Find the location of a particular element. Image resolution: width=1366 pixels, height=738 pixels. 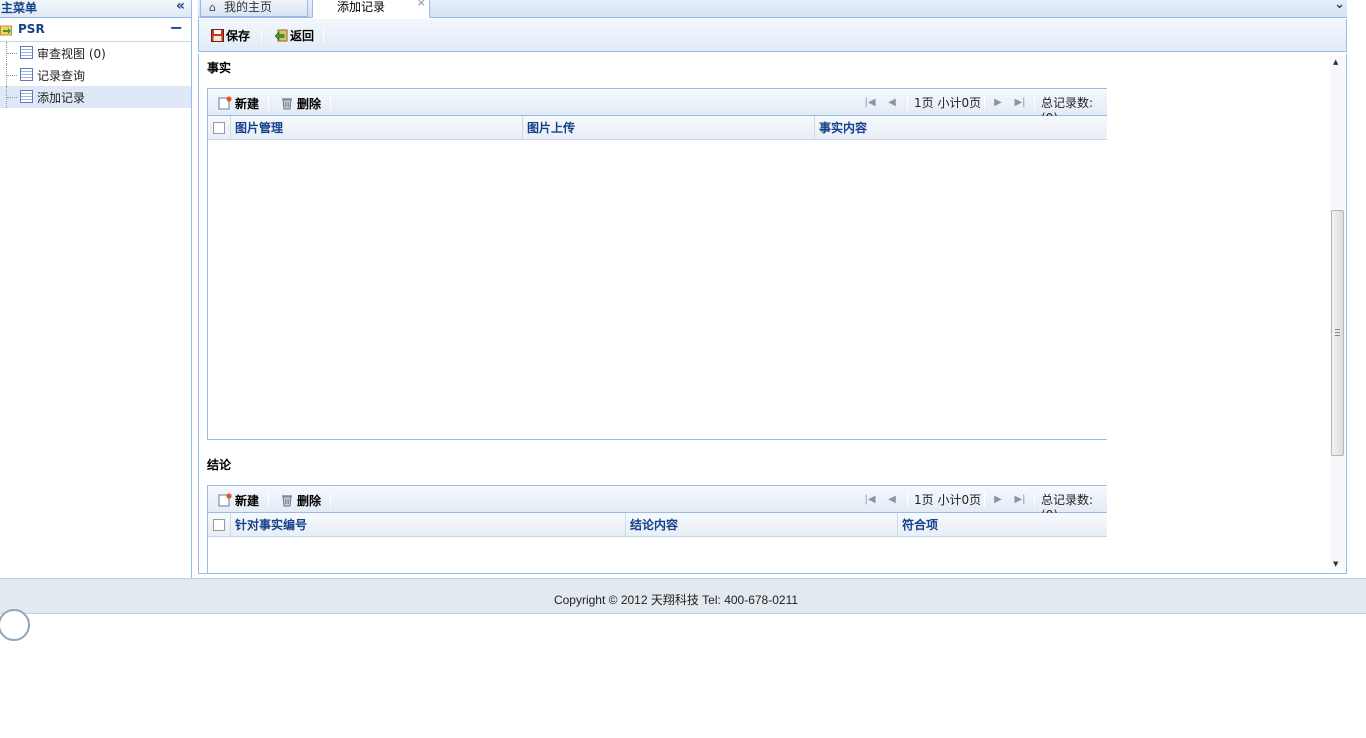

orb-icon is located at coordinates (15, 625).